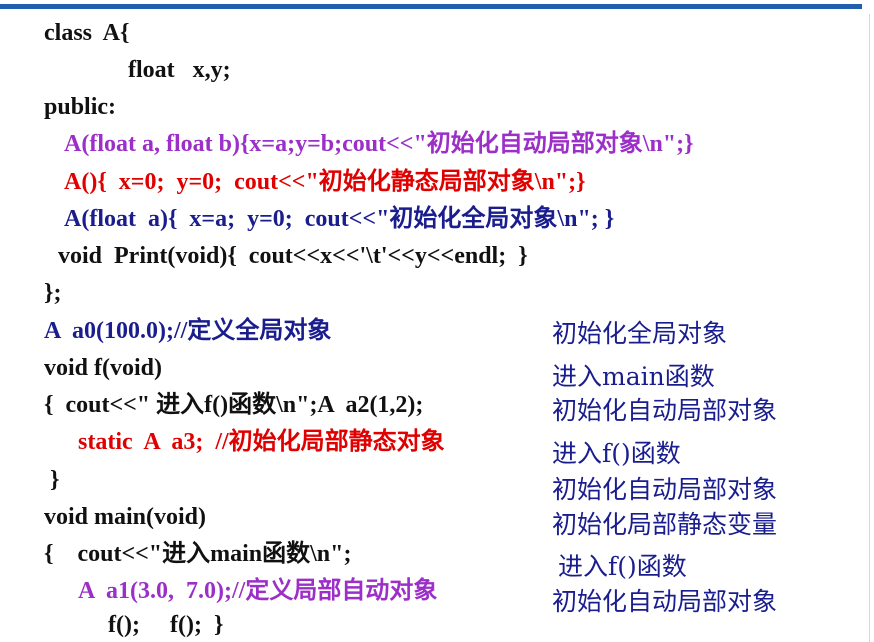 Image resolution: width=874 pixels, height=642 pixels. Describe the element at coordinates (87, 33) in the screenshot. I see `code-line-class-decl: class A{` at that location.